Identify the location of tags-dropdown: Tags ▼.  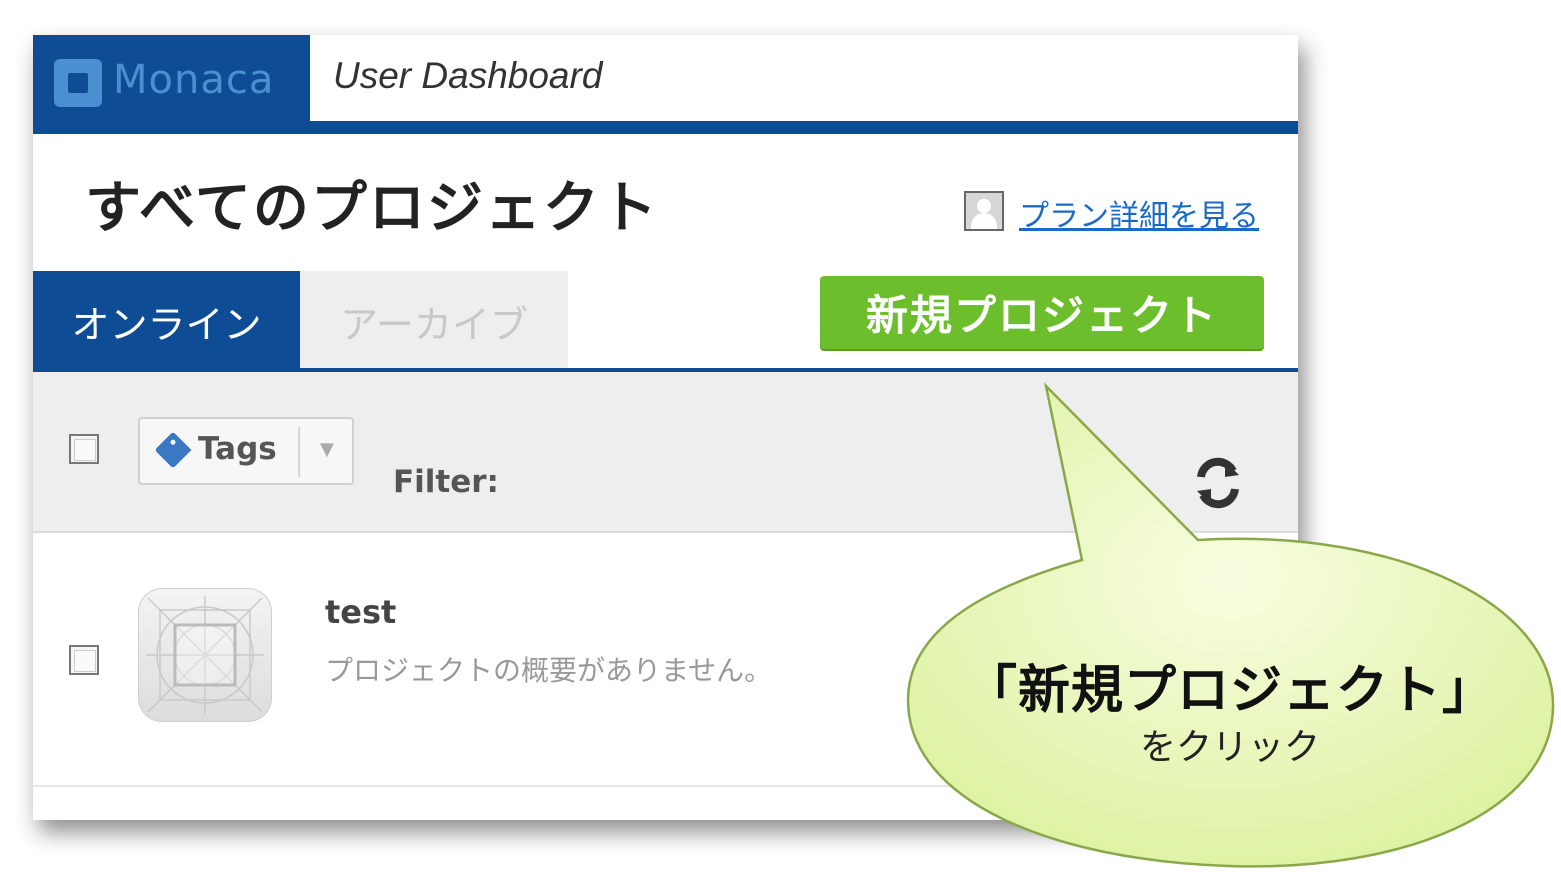
(246, 451).